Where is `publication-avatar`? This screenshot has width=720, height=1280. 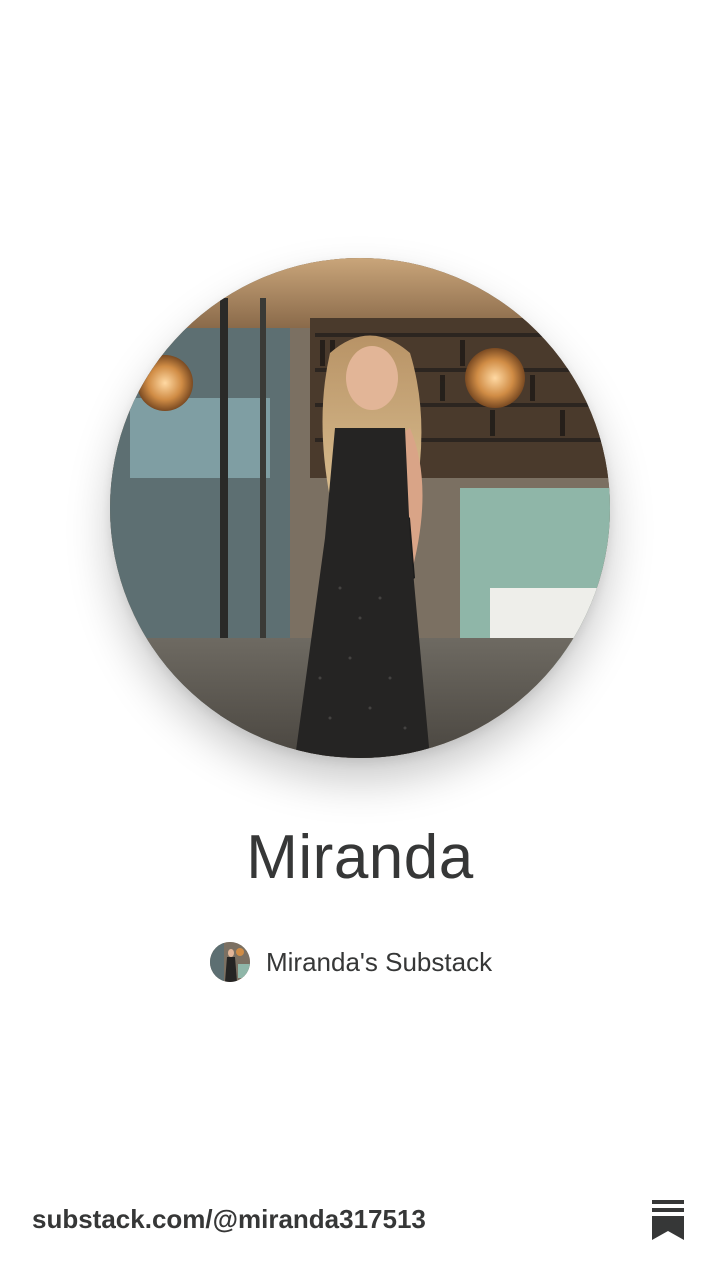
publication-avatar is located at coordinates (230, 962).